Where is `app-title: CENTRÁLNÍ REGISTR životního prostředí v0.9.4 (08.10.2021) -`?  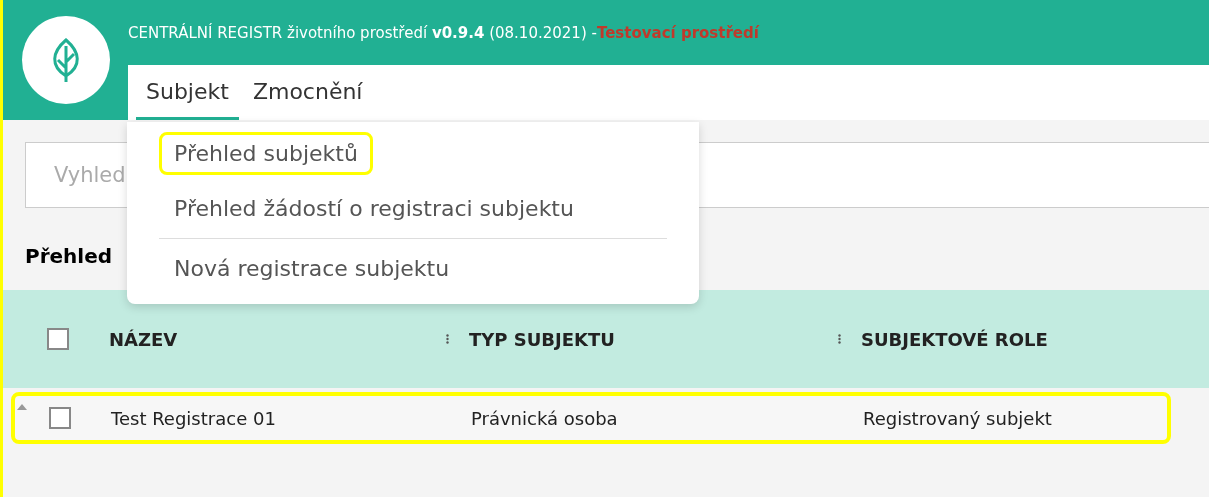
app-title: CENTRÁLNÍ REGISTR životního prostředí v0.9.4 (08.10.2021) - is located at coordinates (362, 32).